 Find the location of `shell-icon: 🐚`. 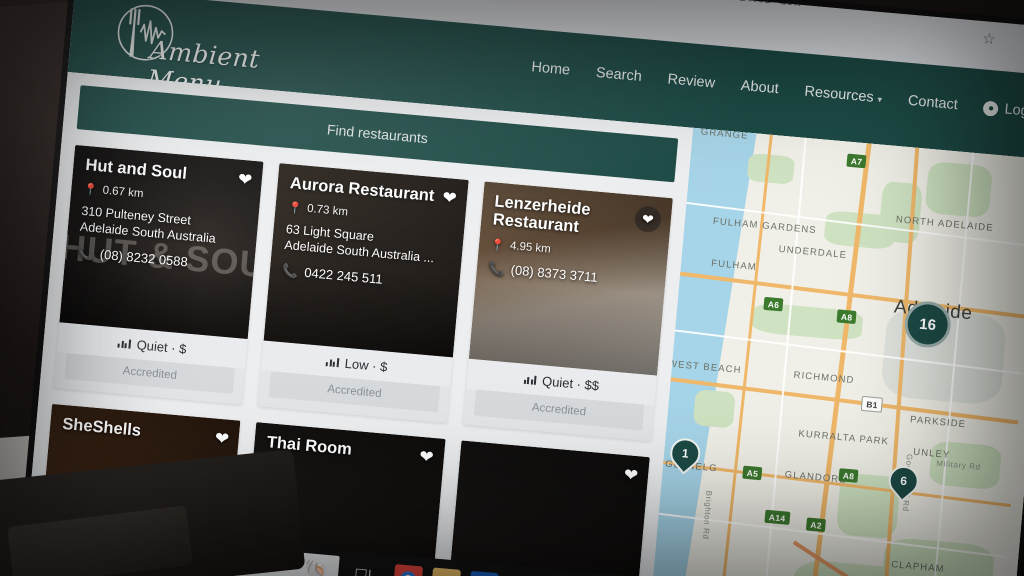

shell-icon: 🐚 is located at coordinates (315, 566).